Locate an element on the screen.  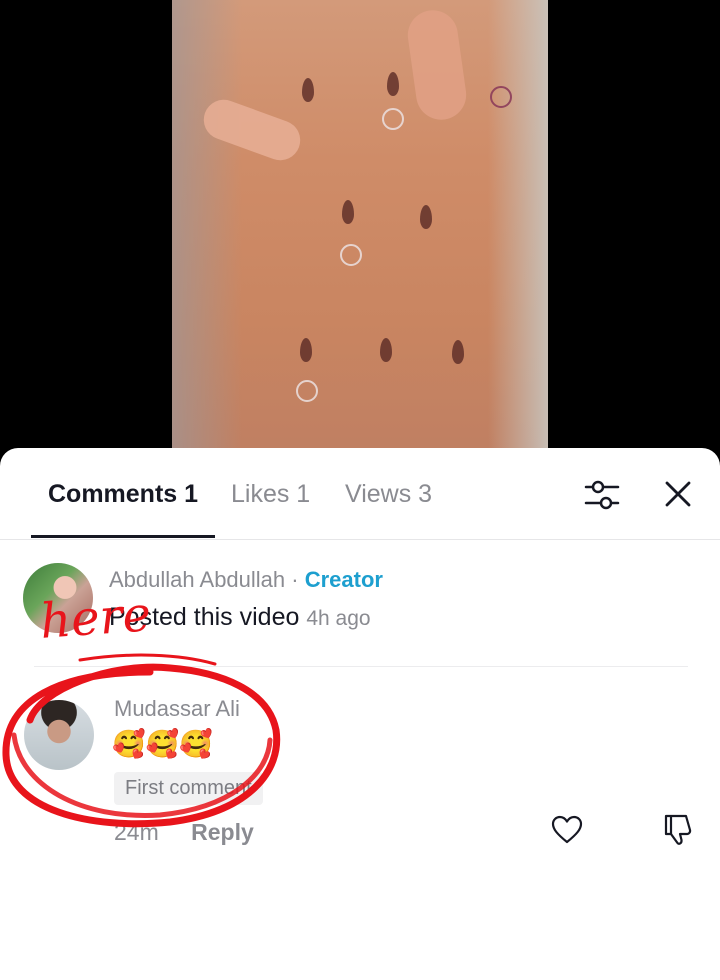
comment-author-name: Mudassar Ali is located at coordinates (177, 709).